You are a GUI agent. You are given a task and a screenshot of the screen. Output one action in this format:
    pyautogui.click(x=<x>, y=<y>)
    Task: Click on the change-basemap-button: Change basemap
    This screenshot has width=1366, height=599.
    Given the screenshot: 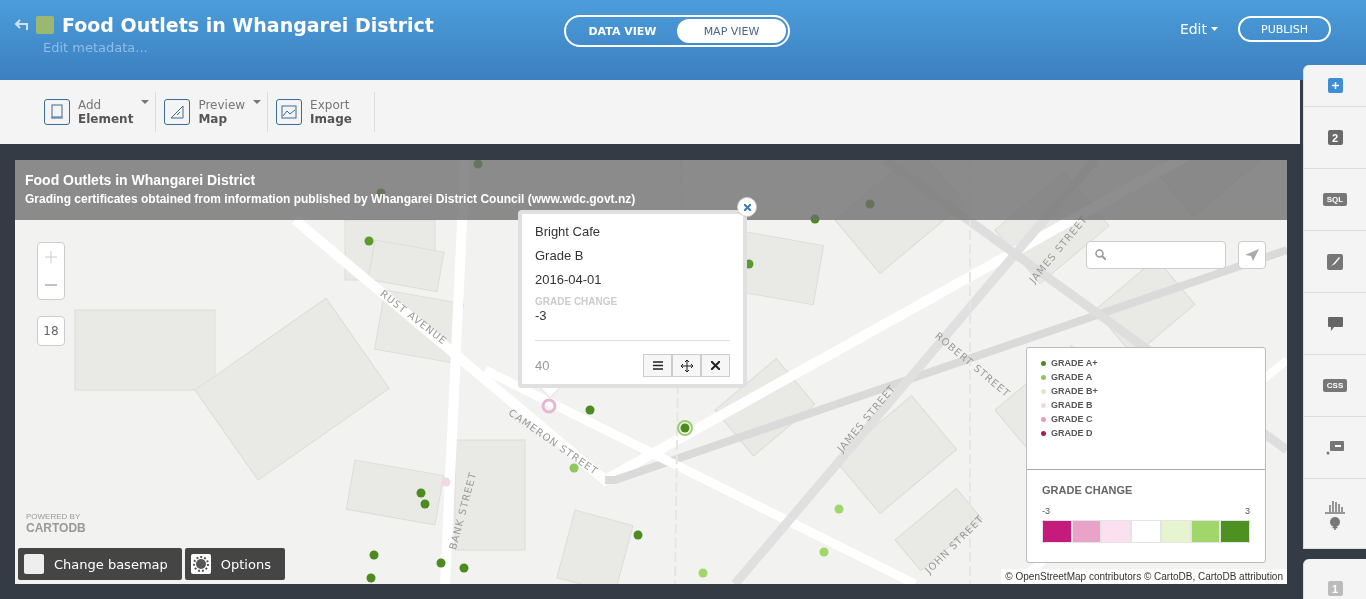 What is the action you would take?
    pyautogui.click(x=100, y=564)
    